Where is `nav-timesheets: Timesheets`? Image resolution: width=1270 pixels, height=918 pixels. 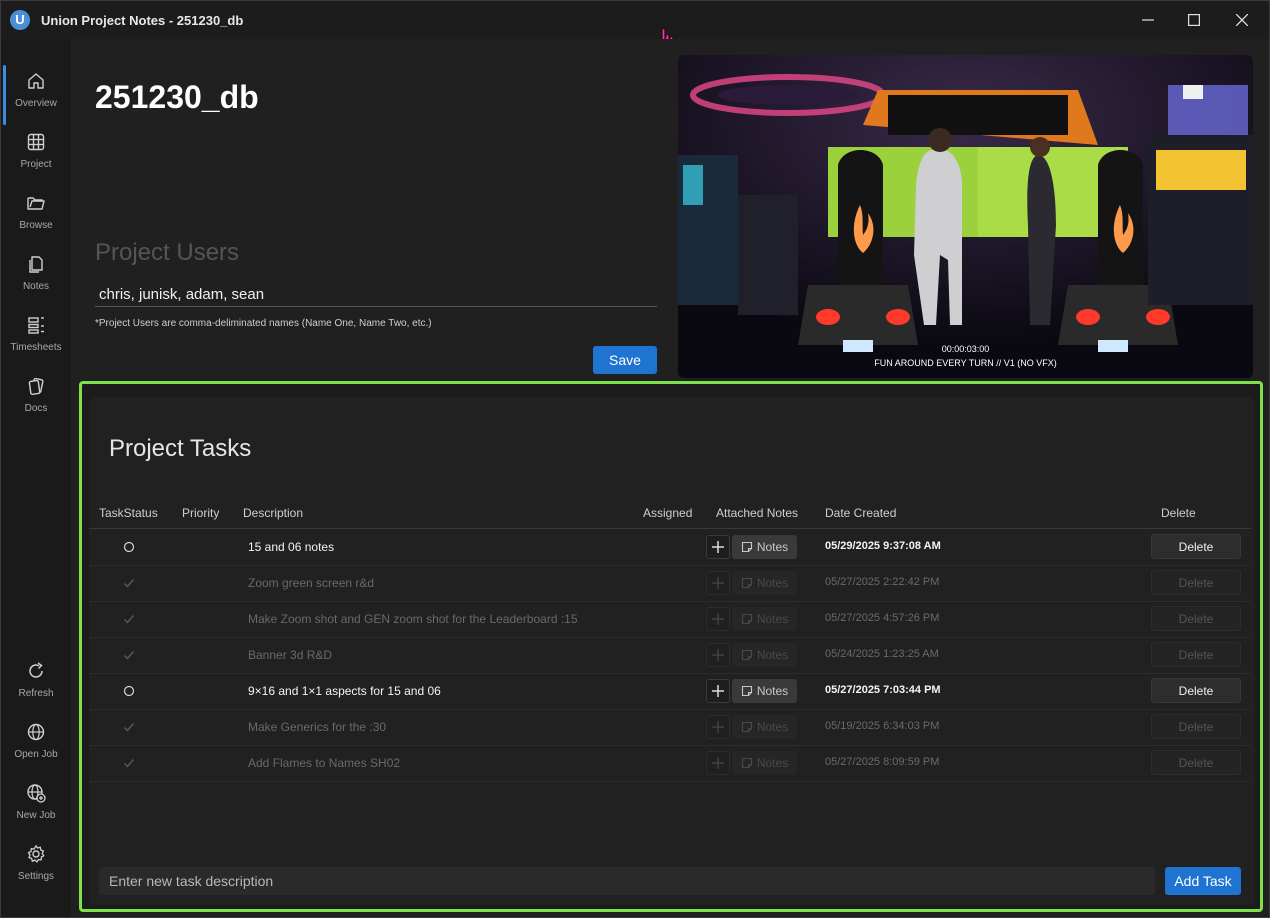 nav-timesheets: Timesheets is located at coordinates (36, 344).